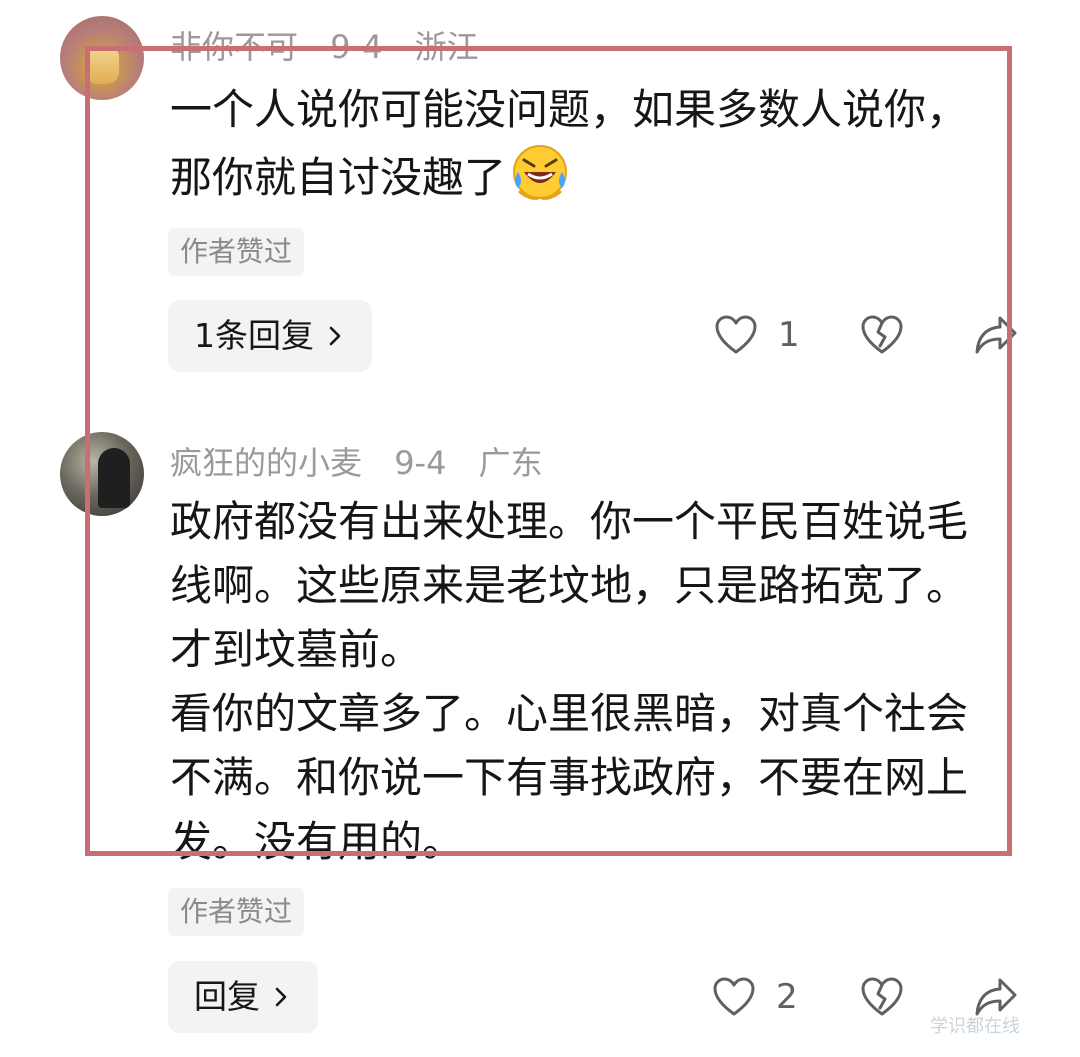 The width and height of the screenshot is (1080, 1057). I want to click on share-button, so click(996, 335).